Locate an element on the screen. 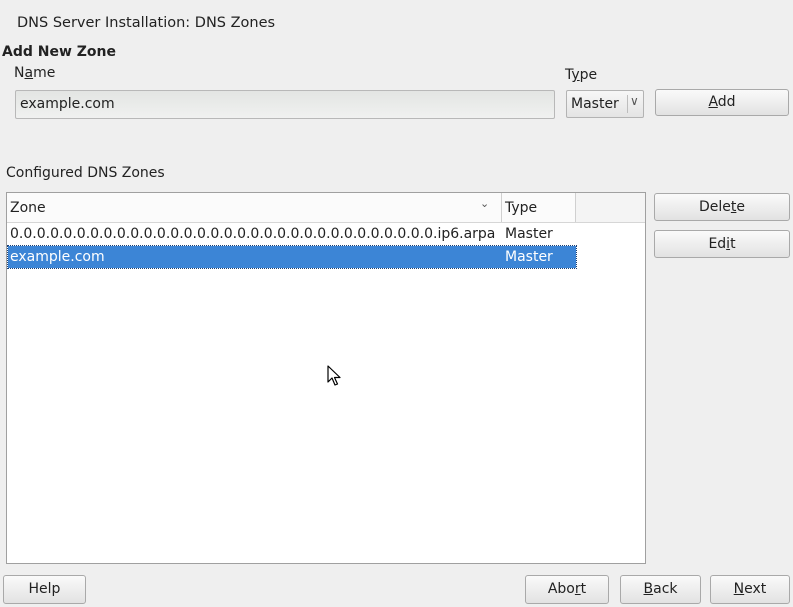  mouse-cursor-icon is located at coordinates (334, 375).